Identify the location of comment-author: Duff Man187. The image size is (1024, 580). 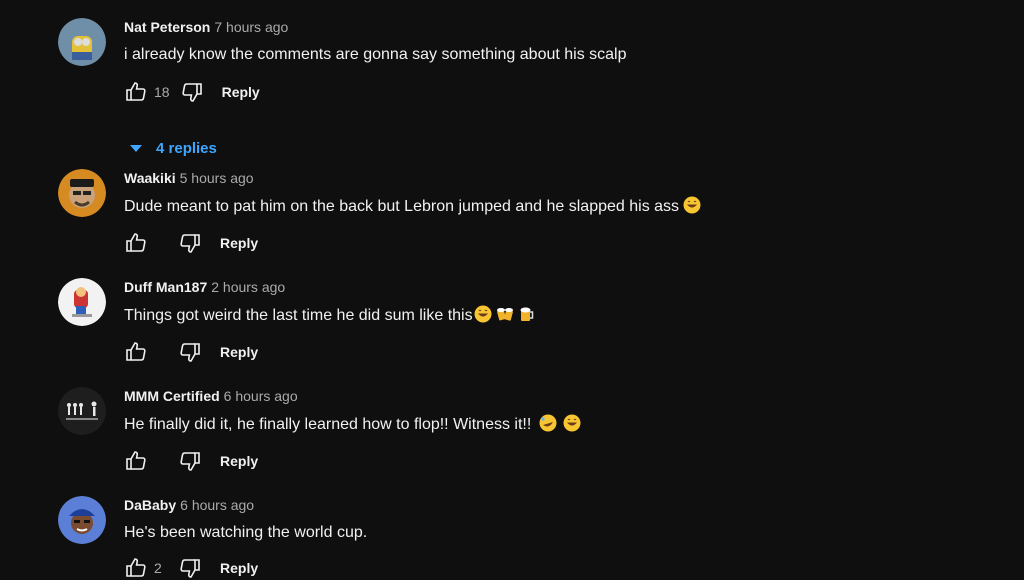
(165, 287).